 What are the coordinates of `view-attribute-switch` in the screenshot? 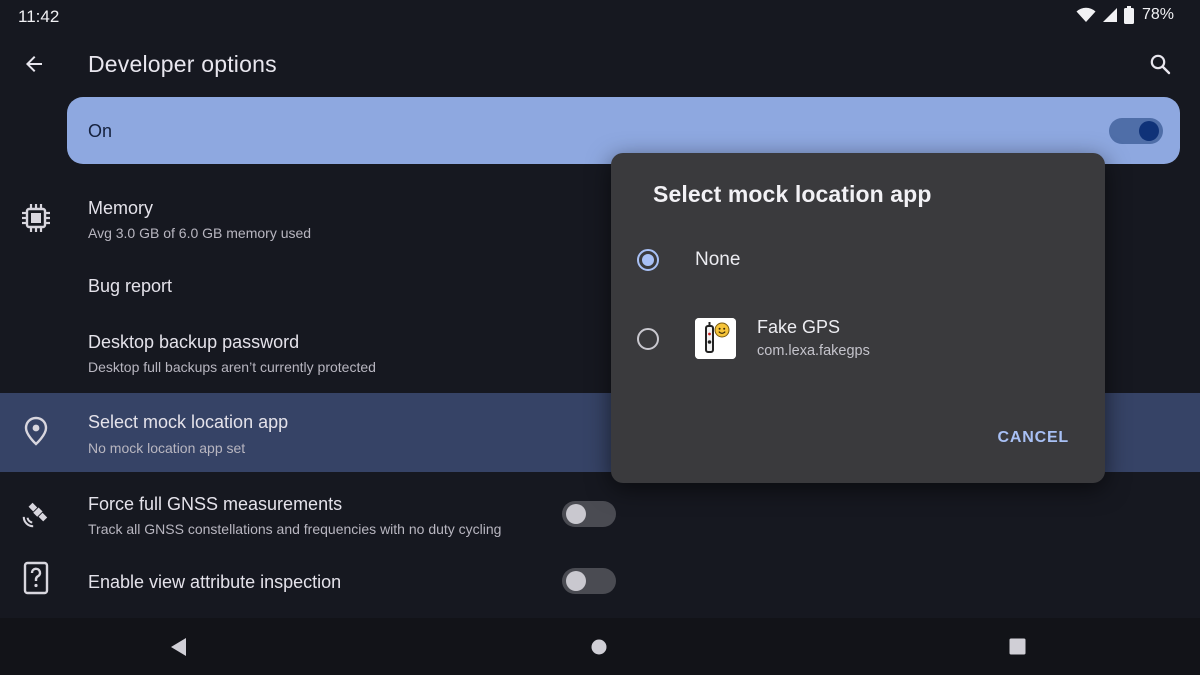 It's located at (589, 581).